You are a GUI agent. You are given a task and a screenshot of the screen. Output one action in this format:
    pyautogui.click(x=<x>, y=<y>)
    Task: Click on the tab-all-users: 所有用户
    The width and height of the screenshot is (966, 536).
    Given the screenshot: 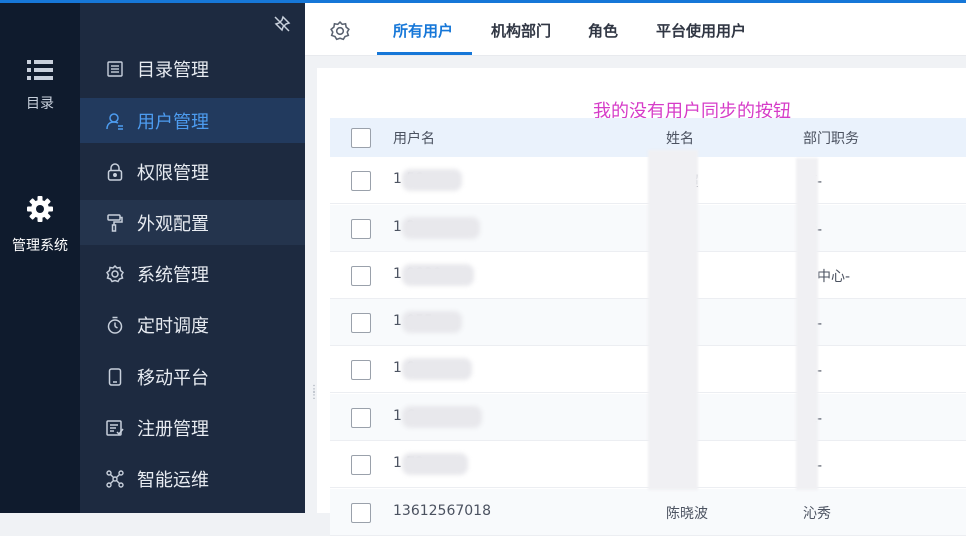 What is the action you would take?
    pyautogui.click(x=423, y=30)
    